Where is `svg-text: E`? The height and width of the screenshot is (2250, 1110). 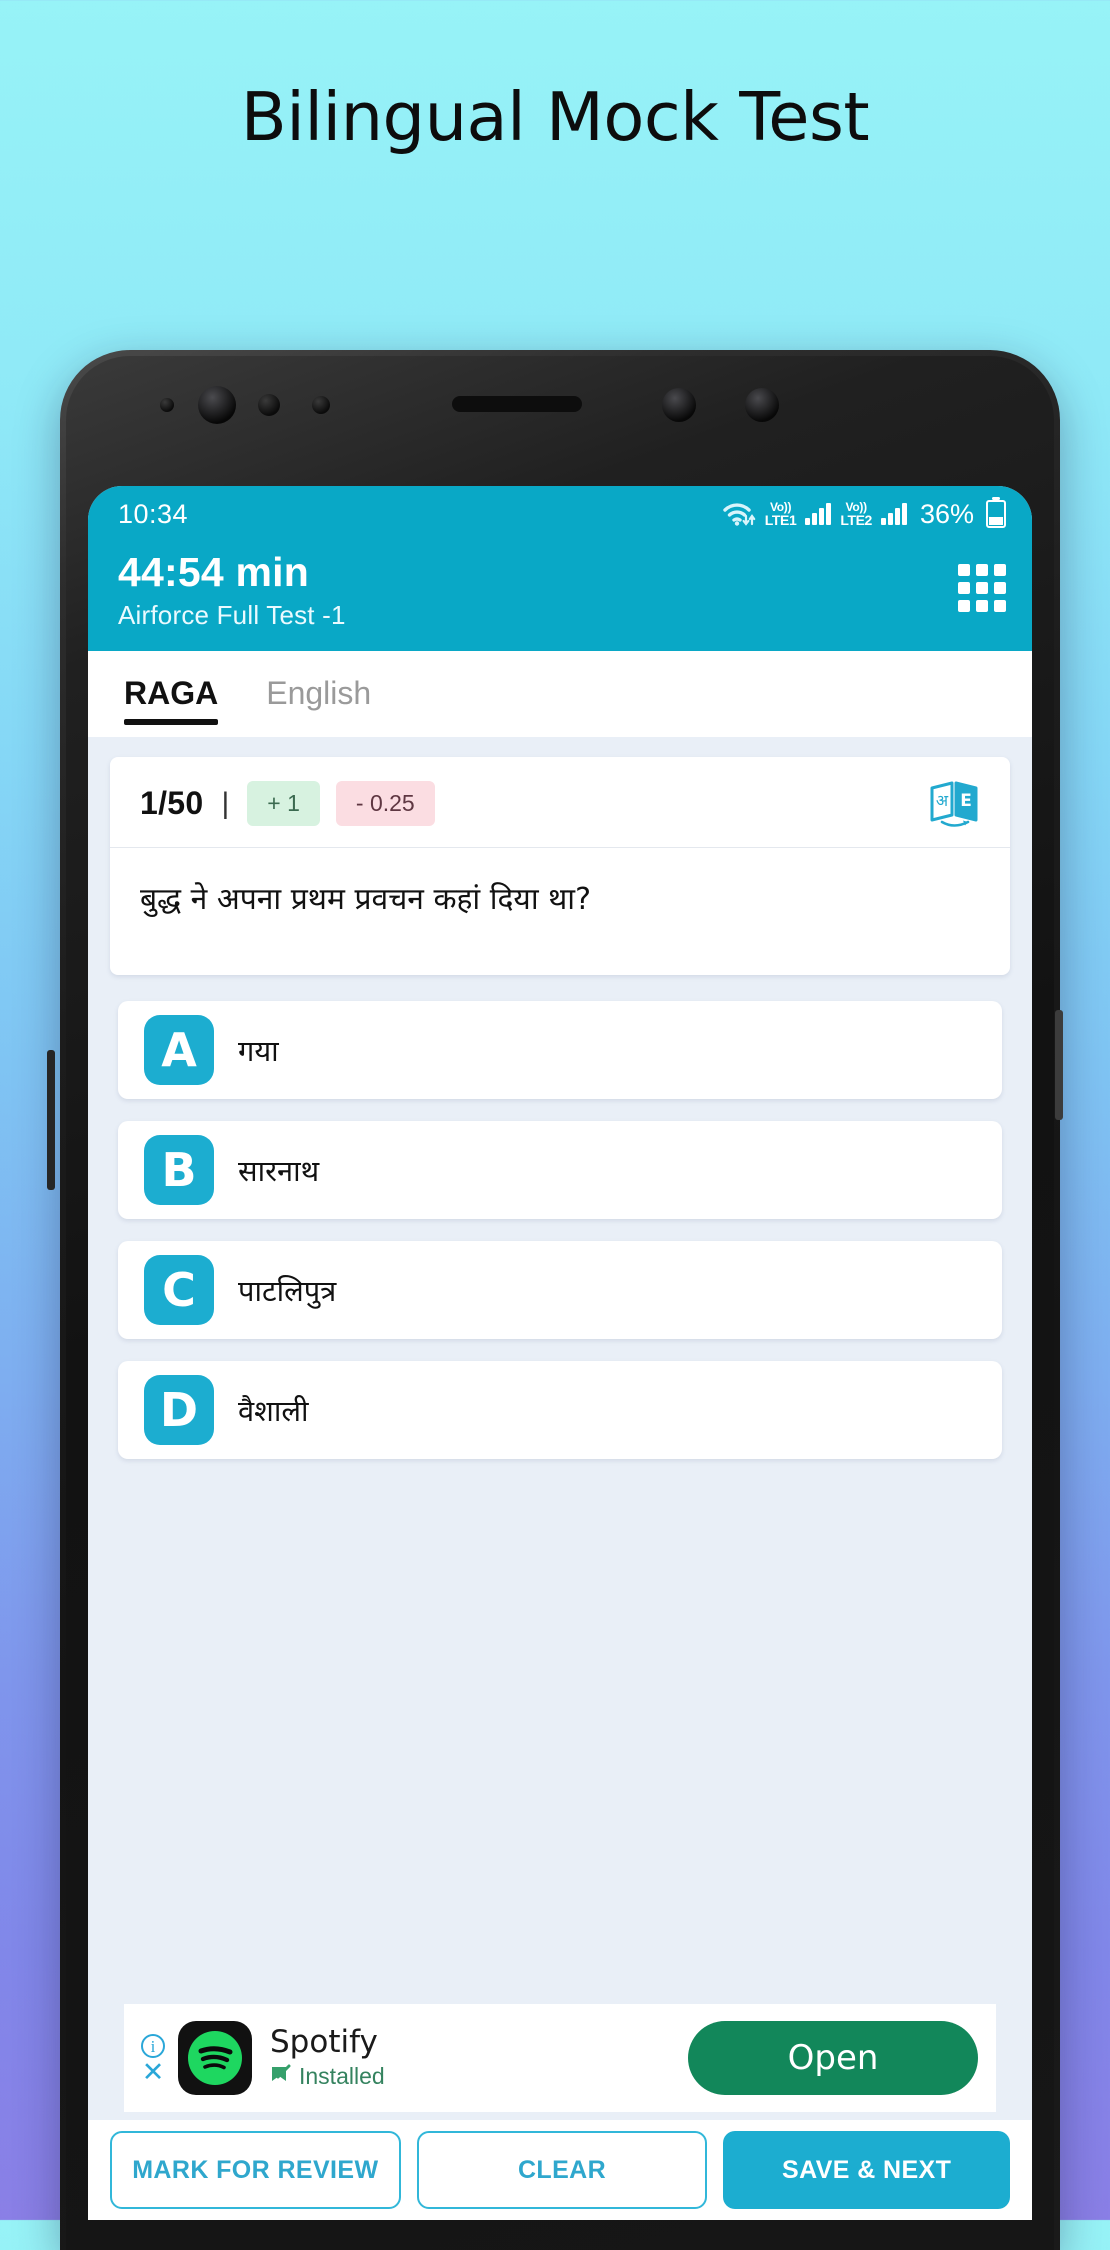
svg-text: E is located at coordinates (966, 801).